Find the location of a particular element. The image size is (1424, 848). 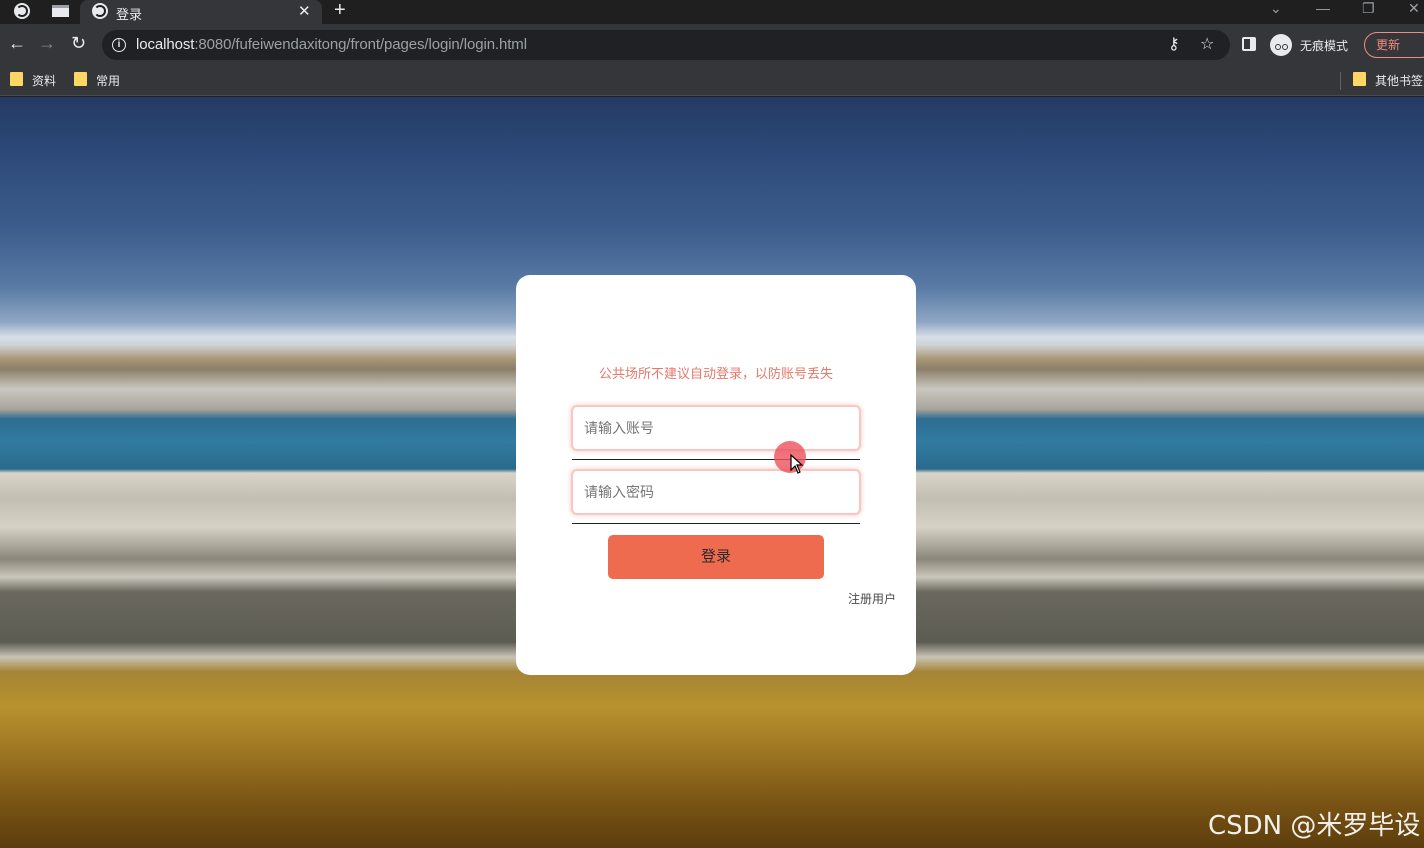

bookmark-star-icon: ☆ is located at coordinates (1207, 44).